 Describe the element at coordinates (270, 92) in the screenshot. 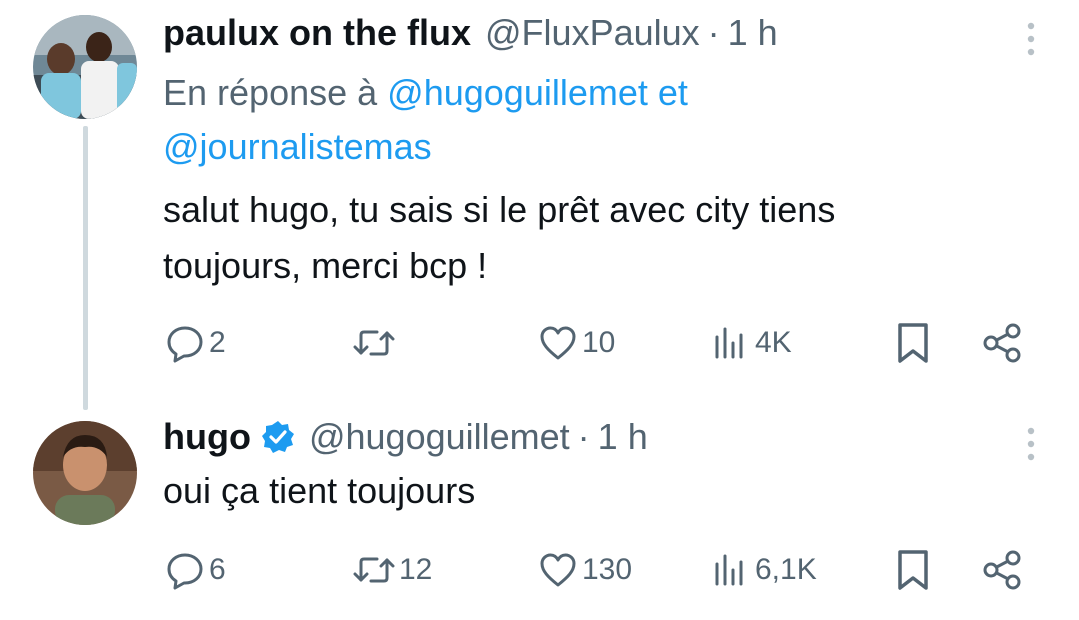

I see `reply-prefix: En réponse à` at that location.